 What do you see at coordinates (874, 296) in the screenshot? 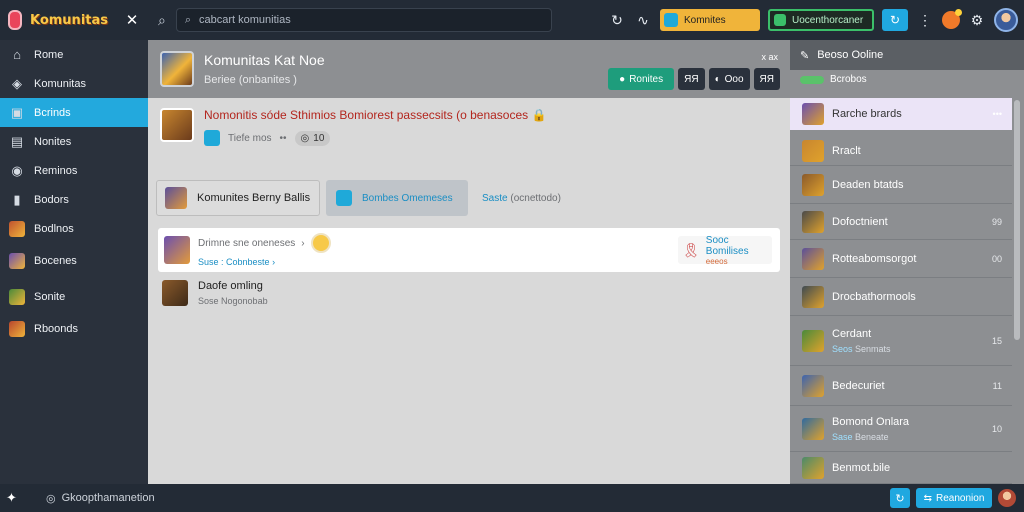
I see `community-name: Drocbathormools` at bounding box center [874, 296].